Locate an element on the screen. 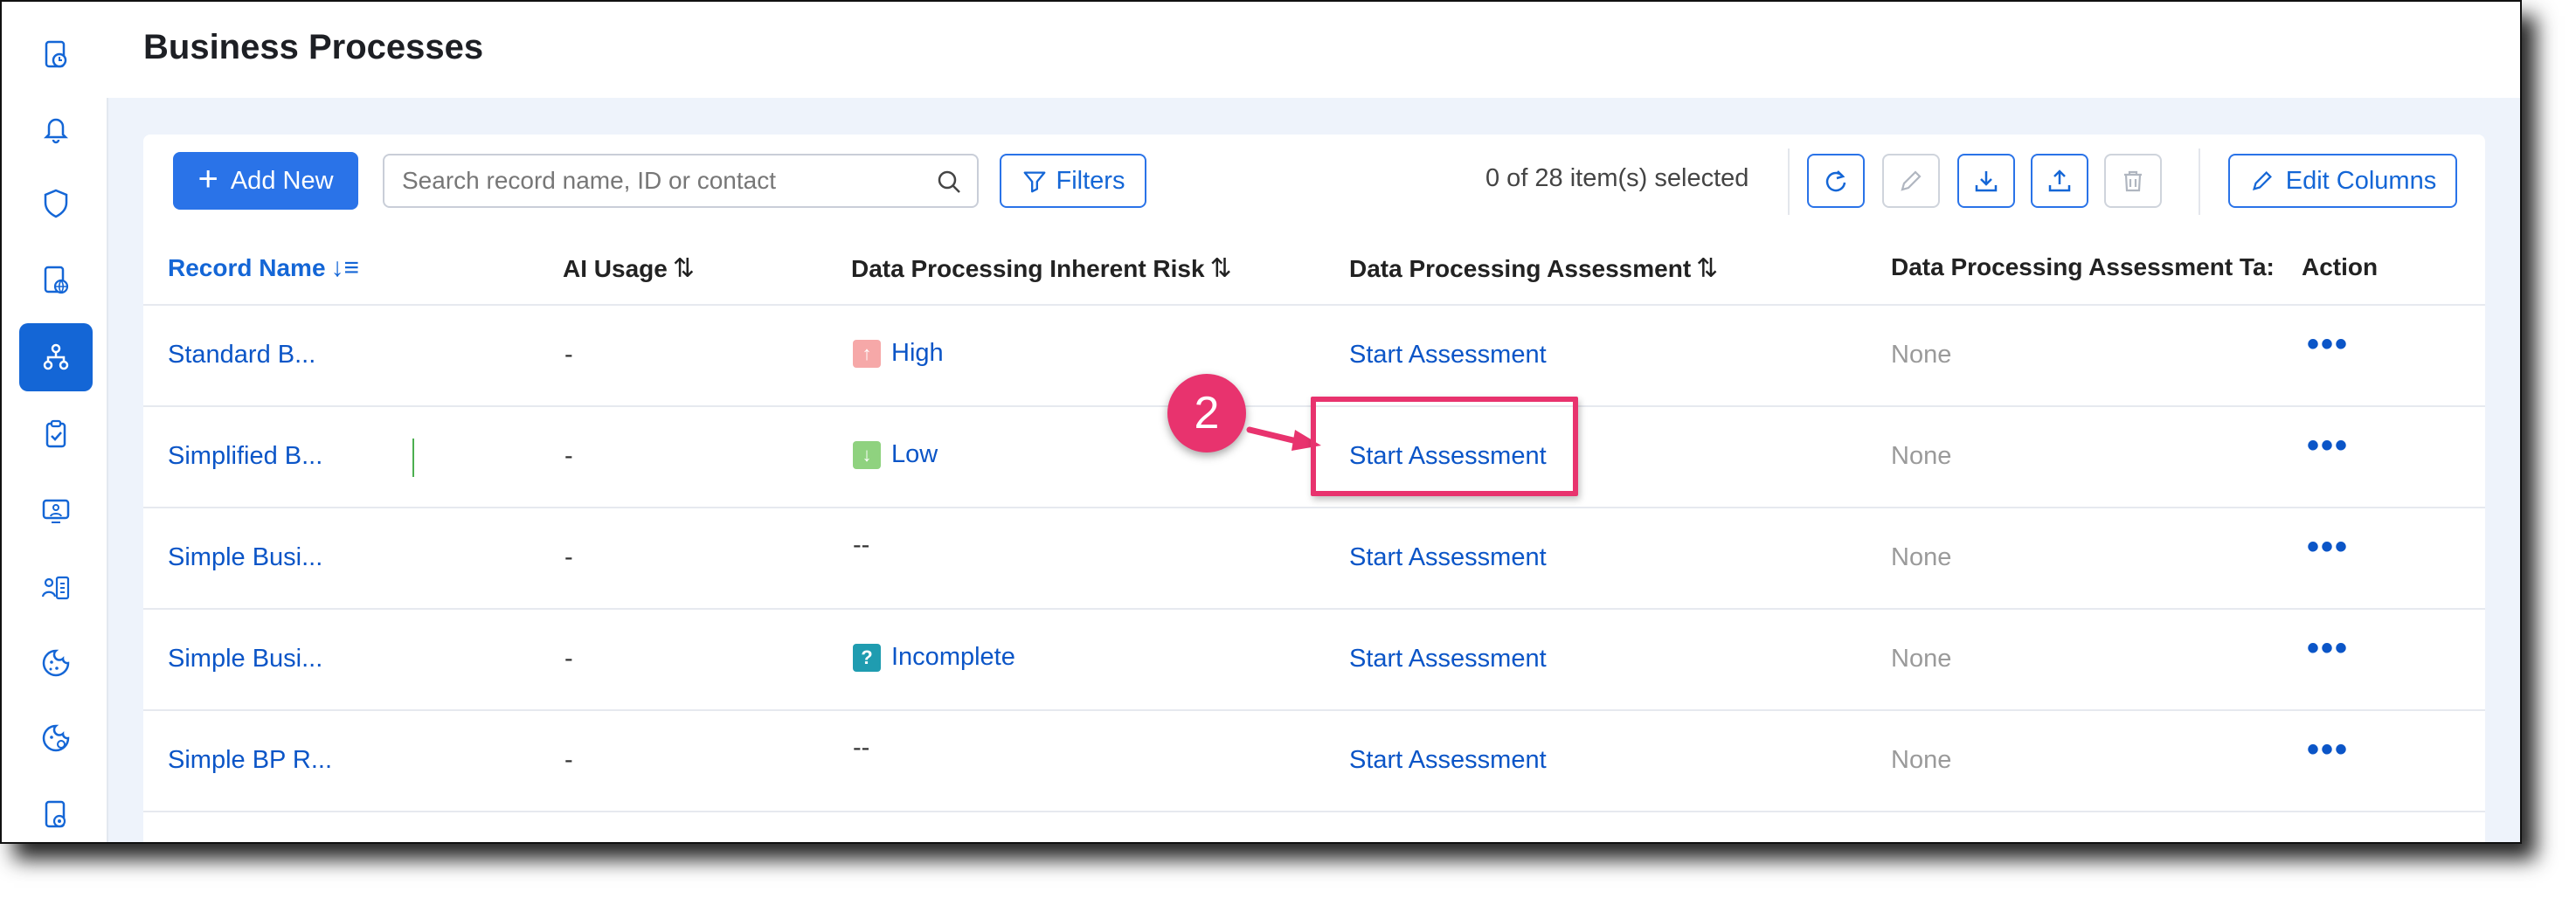  sidebar-item-cookies is located at coordinates (56, 663).